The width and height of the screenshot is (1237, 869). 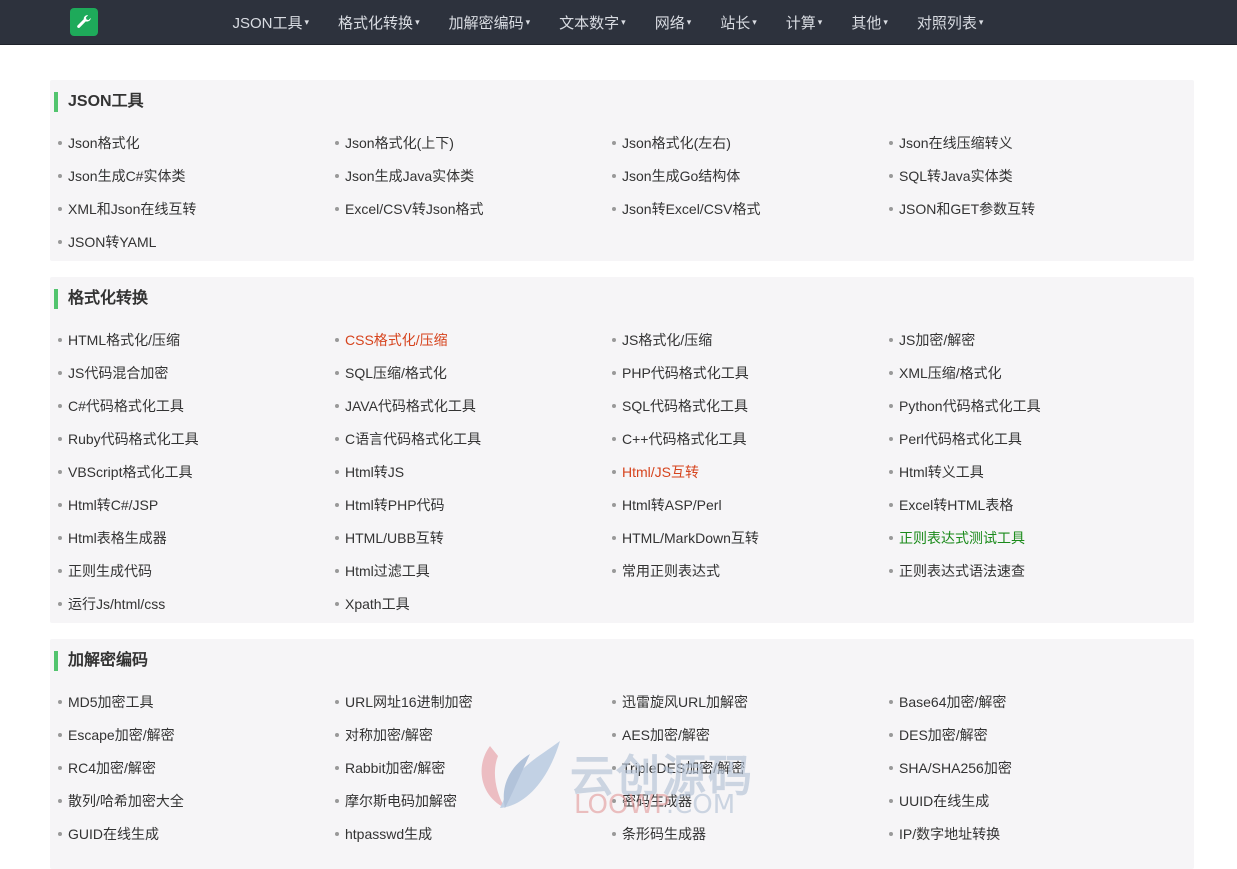 What do you see at coordinates (196, 143) in the screenshot?
I see `tool-link: Json格式化` at bounding box center [196, 143].